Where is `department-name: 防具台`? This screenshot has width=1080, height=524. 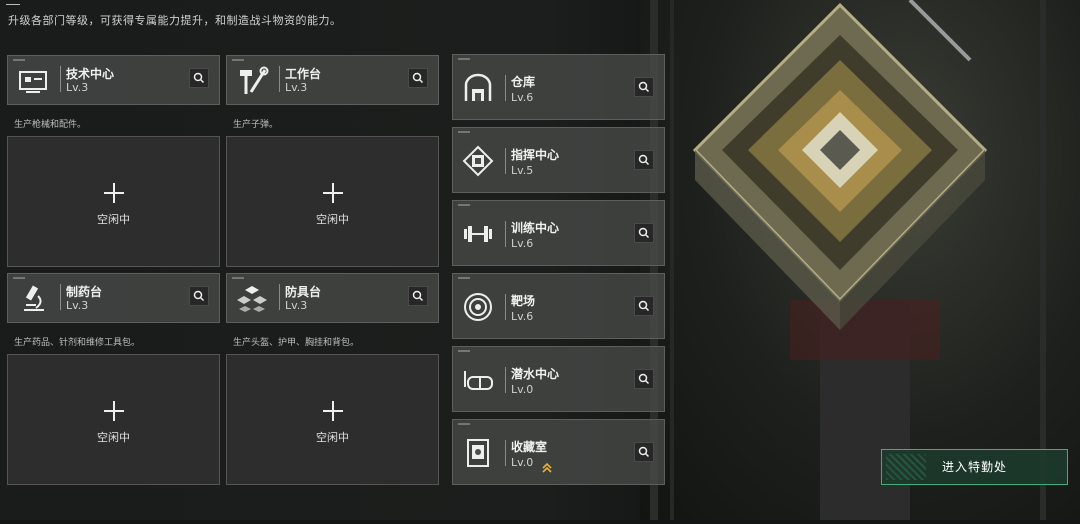
department-name: 防具台 is located at coordinates (303, 292).